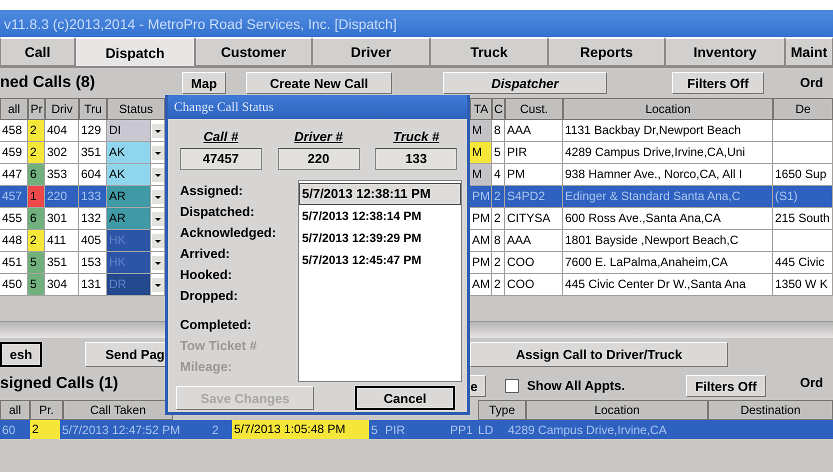 The width and height of the screenshot is (833, 472). Describe the element at coordinates (498, 153) in the screenshot. I see `table-cell: 5` at that location.